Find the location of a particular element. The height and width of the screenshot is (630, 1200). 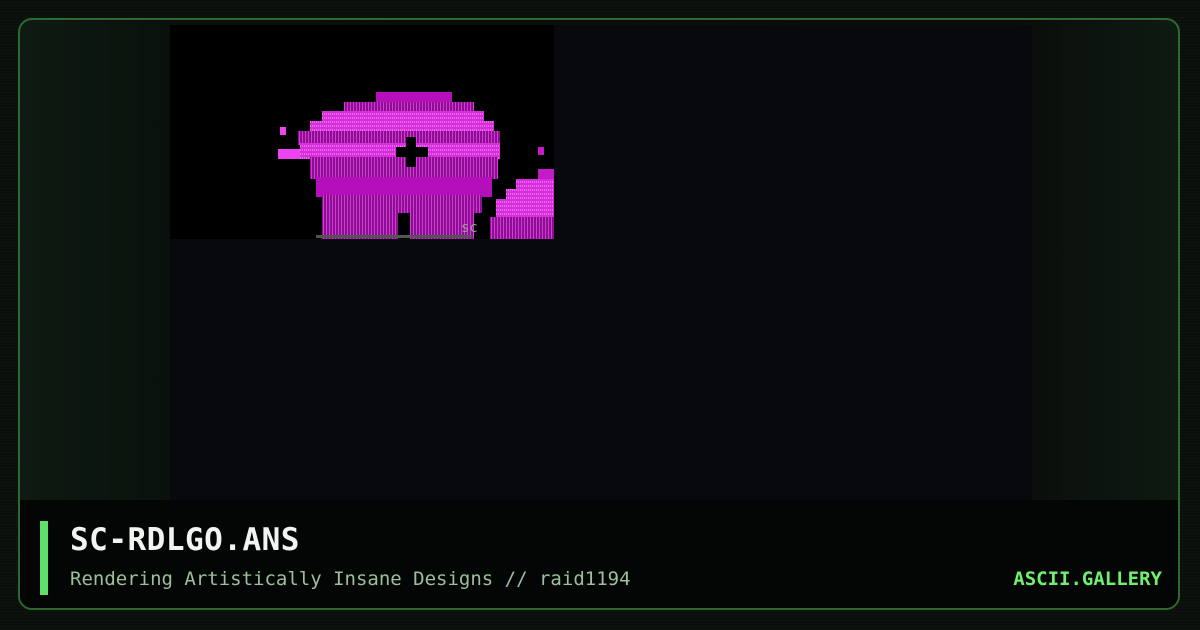

art-leg-left is located at coordinates (360, 225).